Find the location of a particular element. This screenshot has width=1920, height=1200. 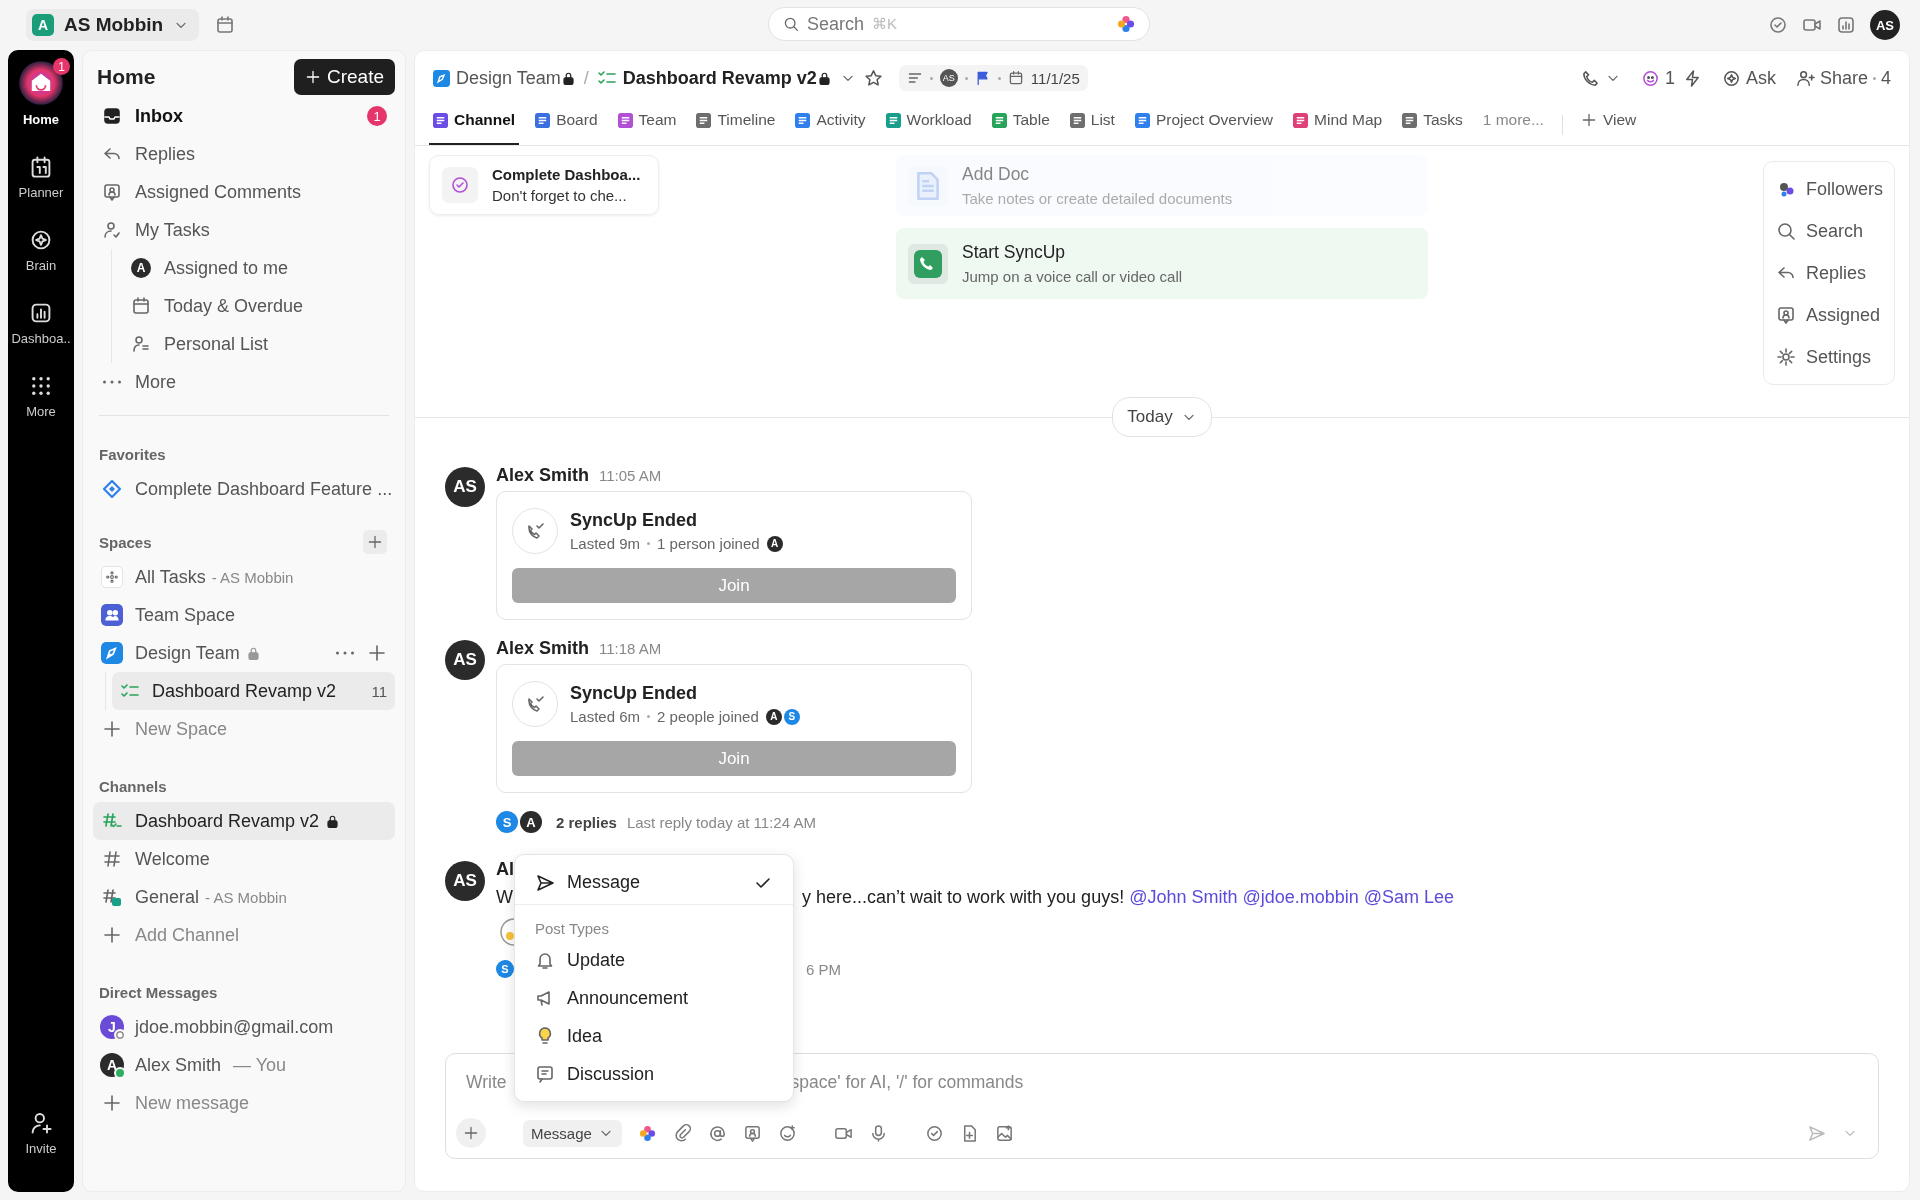

space-item: Team Space is located at coordinates (244, 615).